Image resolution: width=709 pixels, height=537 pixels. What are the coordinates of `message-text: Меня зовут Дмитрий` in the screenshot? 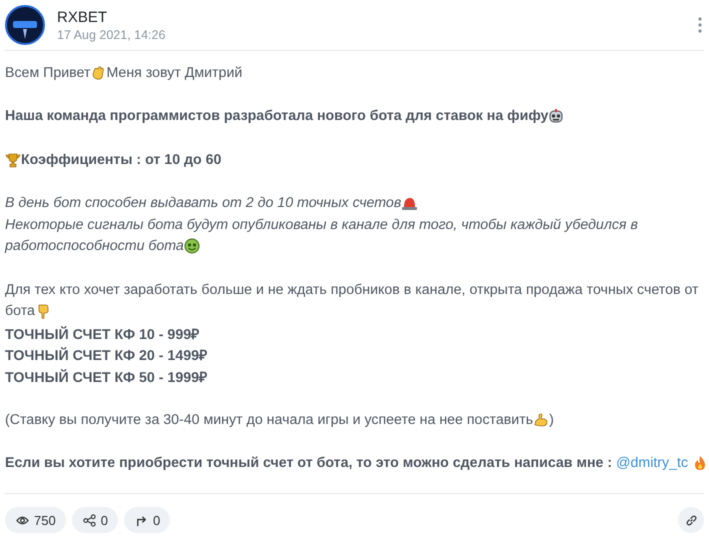 It's located at (174, 72).